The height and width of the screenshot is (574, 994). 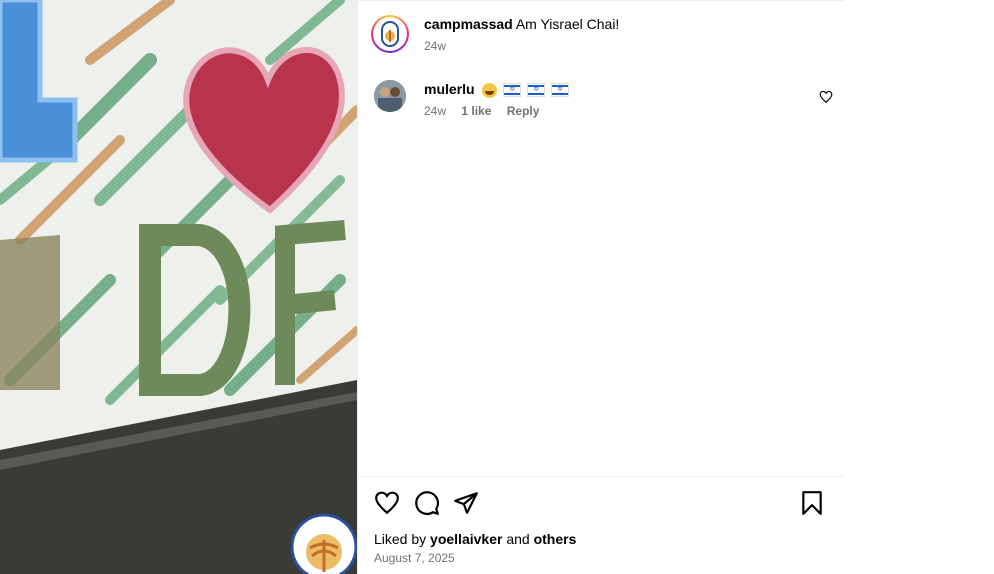 What do you see at coordinates (400, 539) in the screenshot?
I see `liked-by-prefix: Liked by` at bounding box center [400, 539].